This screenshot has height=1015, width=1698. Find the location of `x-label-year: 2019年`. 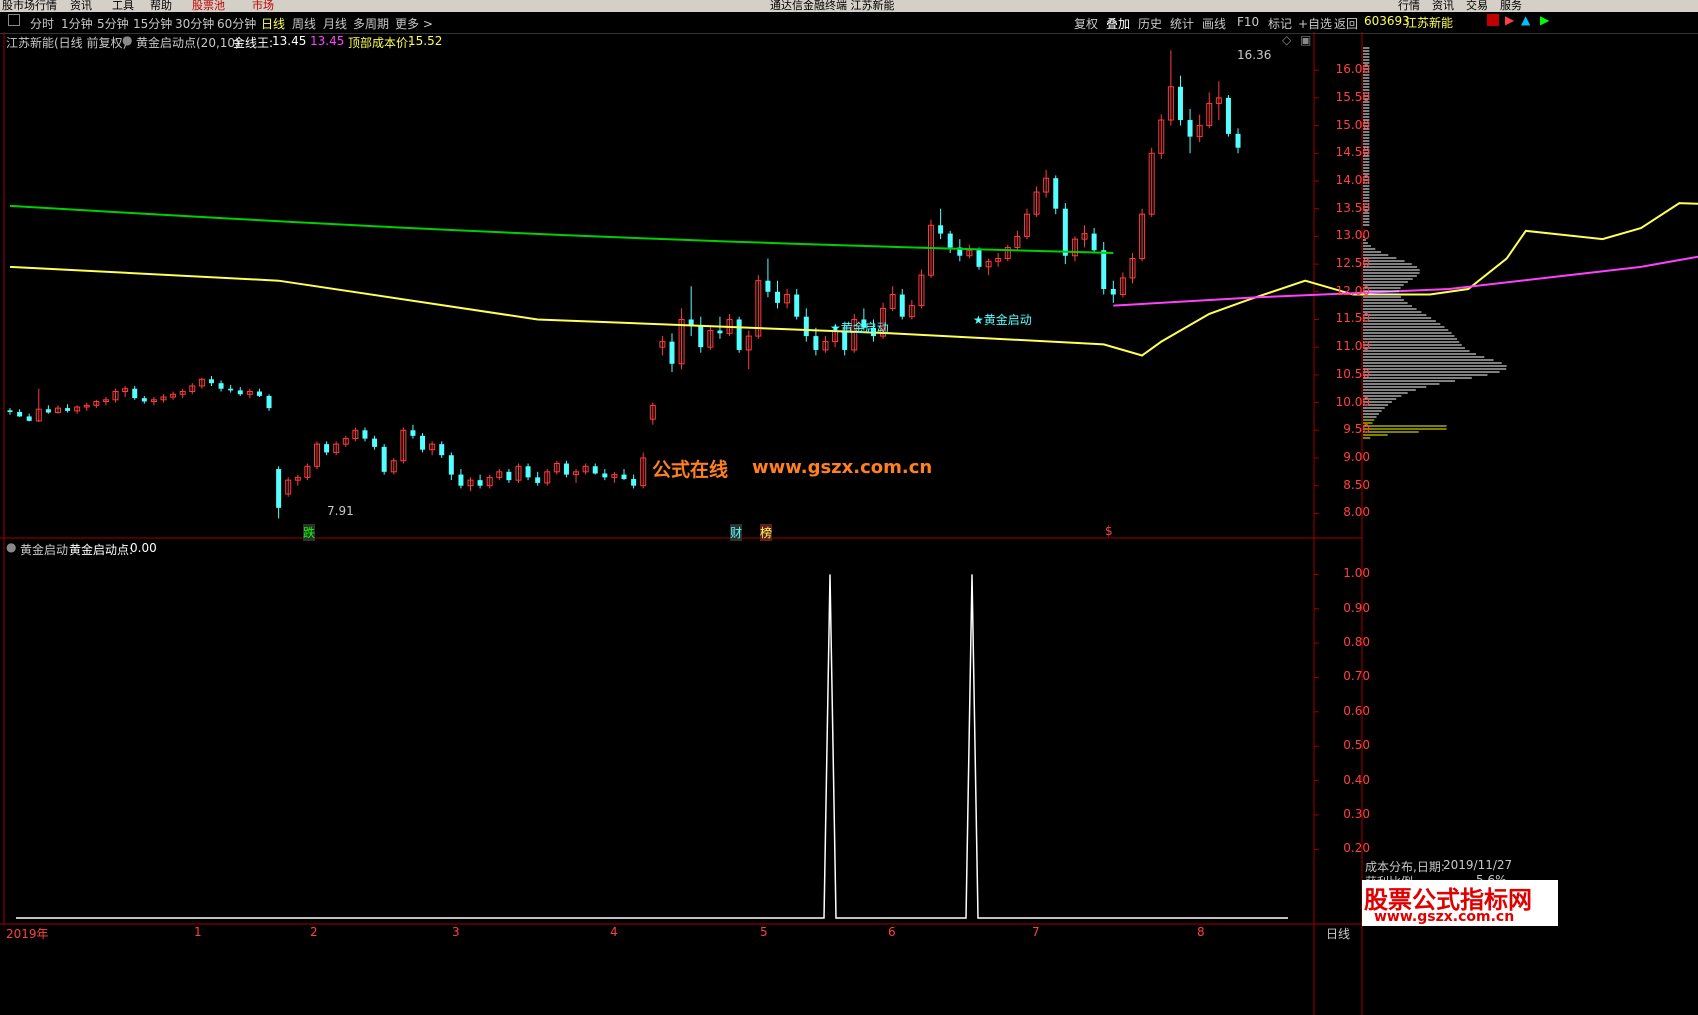

x-label-year: 2019年 is located at coordinates (27, 934).